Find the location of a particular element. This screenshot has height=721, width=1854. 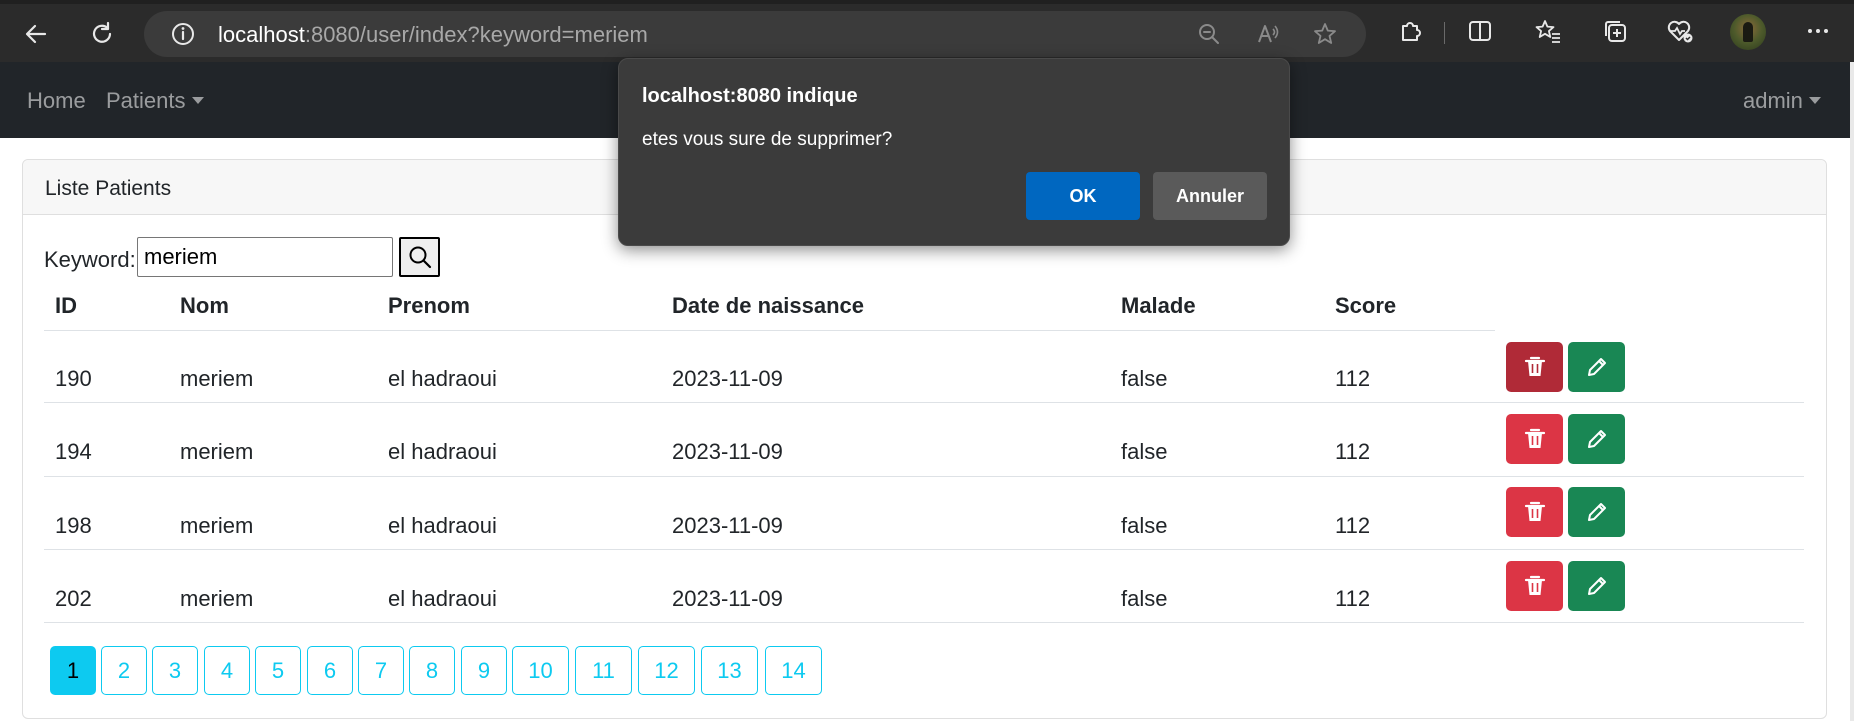

address-bar: localhost:8080/user/index?keyword=meriem is located at coordinates (755, 34).